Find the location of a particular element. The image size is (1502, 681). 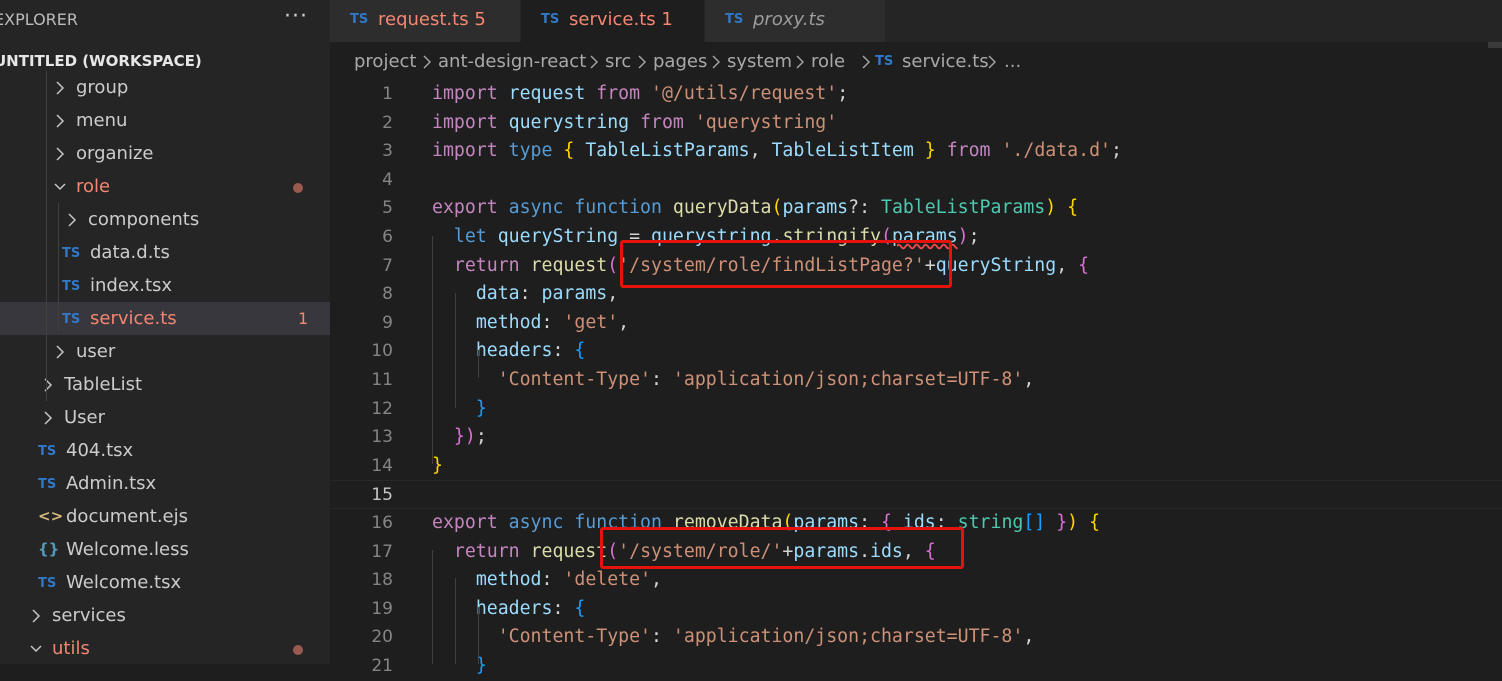

tree-item-components: components is located at coordinates (165, 219).